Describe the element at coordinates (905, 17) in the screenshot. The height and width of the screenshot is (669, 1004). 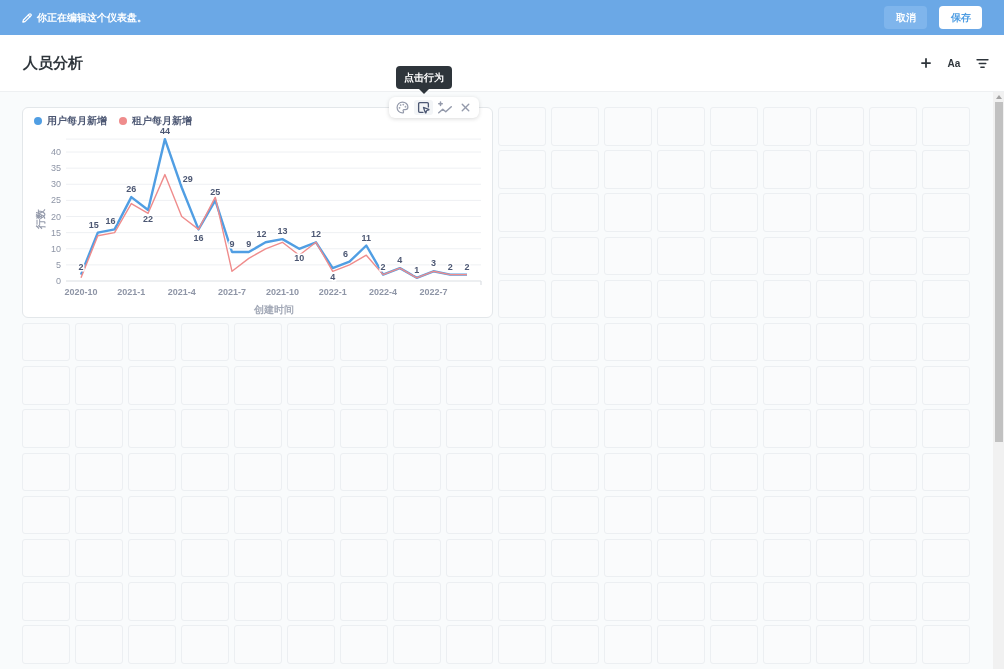
I see `cancel-button: 取消` at that location.